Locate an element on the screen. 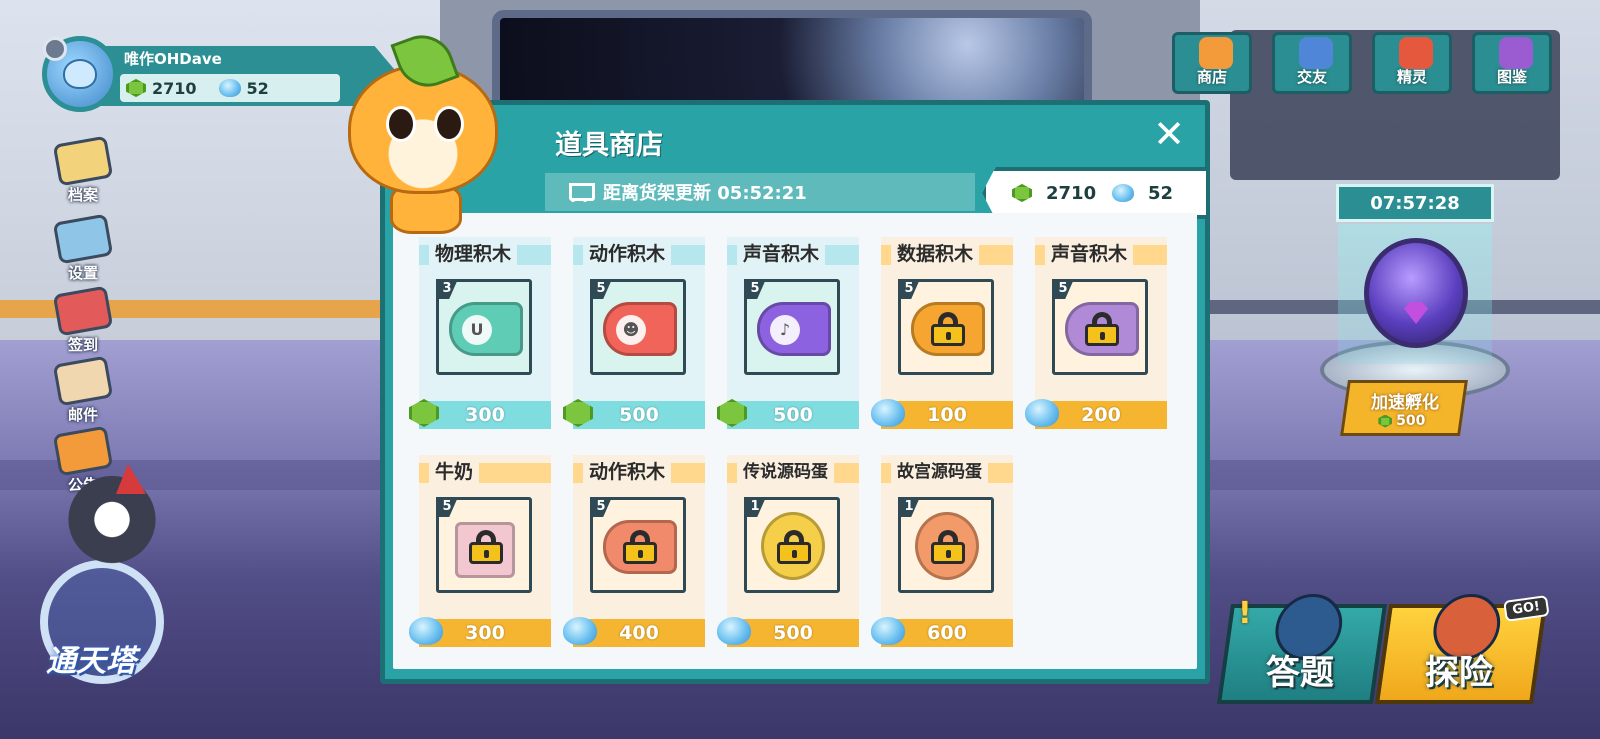 This screenshot has width=1600, height=739. megaphone-icon is located at coordinates (83, 451).